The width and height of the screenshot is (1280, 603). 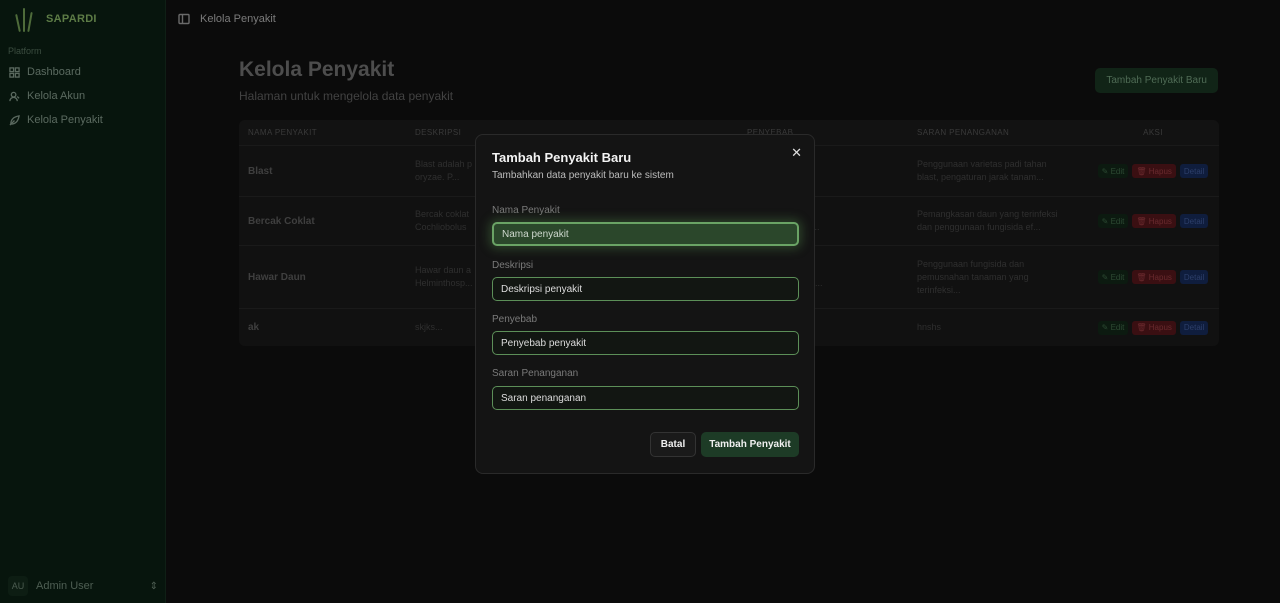 I want to click on field-label-deskripsi: Deskripsi, so click(x=513, y=265).